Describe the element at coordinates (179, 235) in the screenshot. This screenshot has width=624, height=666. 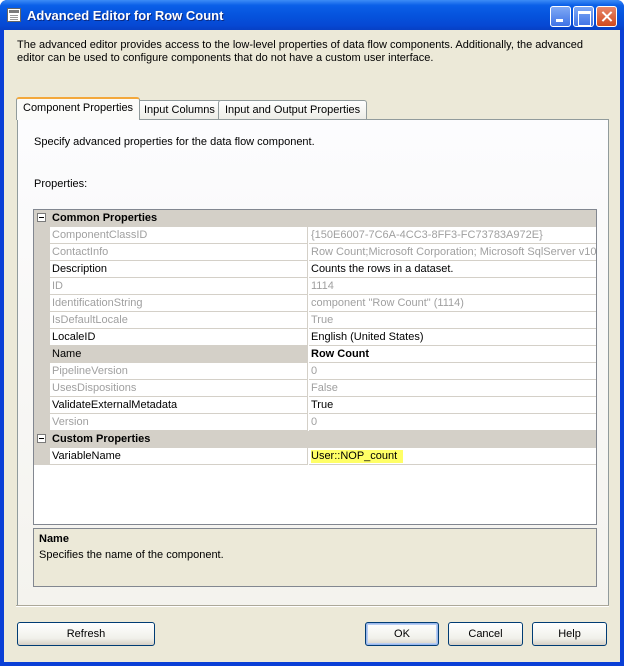
I see `property-name: ComponentClassID` at that location.